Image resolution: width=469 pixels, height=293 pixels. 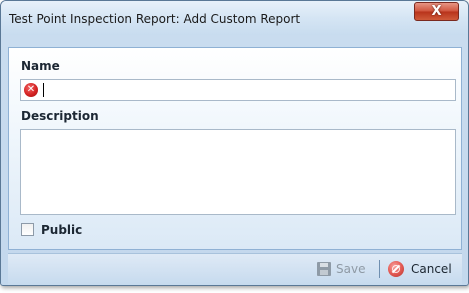 I want to click on error-icon: ✕, so click(x=31, y=90).